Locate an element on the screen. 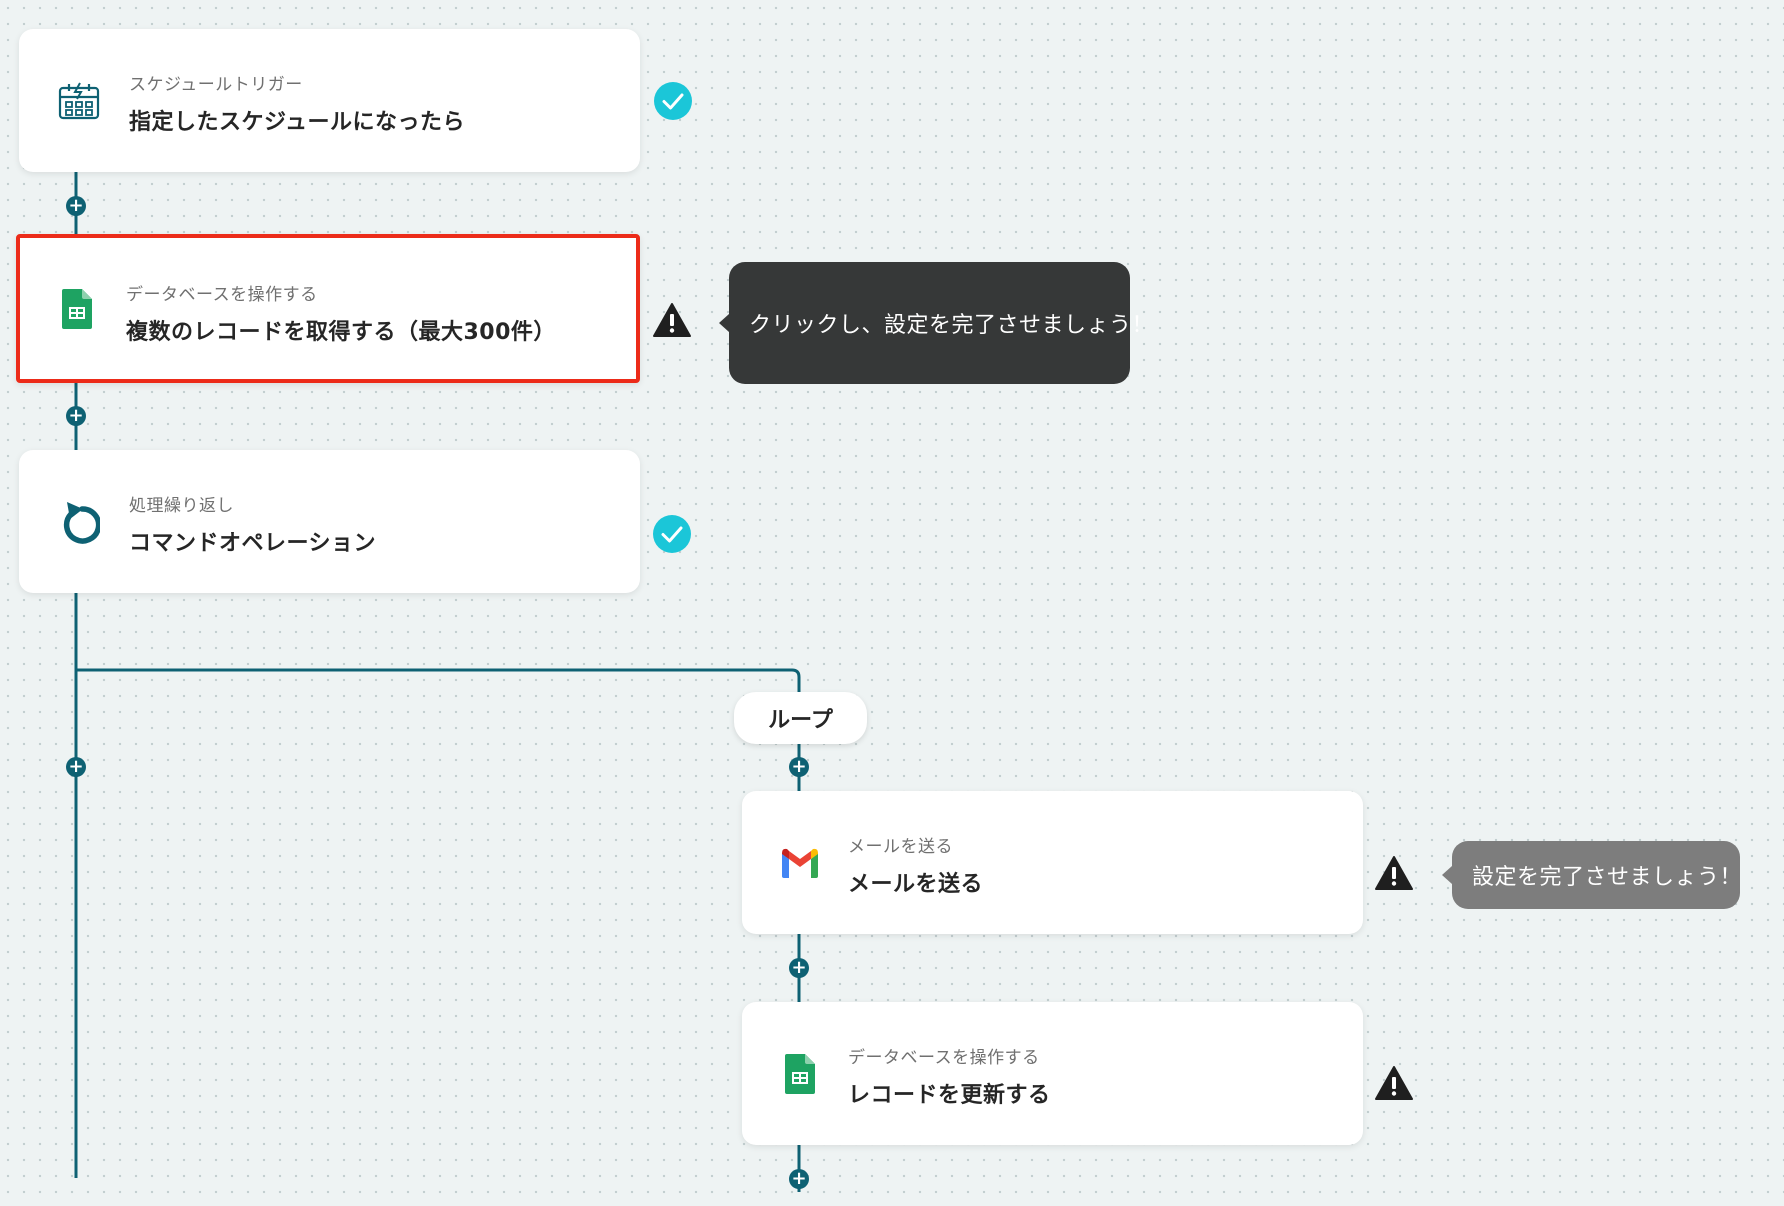 This screenshot has width=1784, height=1206. node-subtitle: 処理繰り返し is located at coordinates (181, 506).